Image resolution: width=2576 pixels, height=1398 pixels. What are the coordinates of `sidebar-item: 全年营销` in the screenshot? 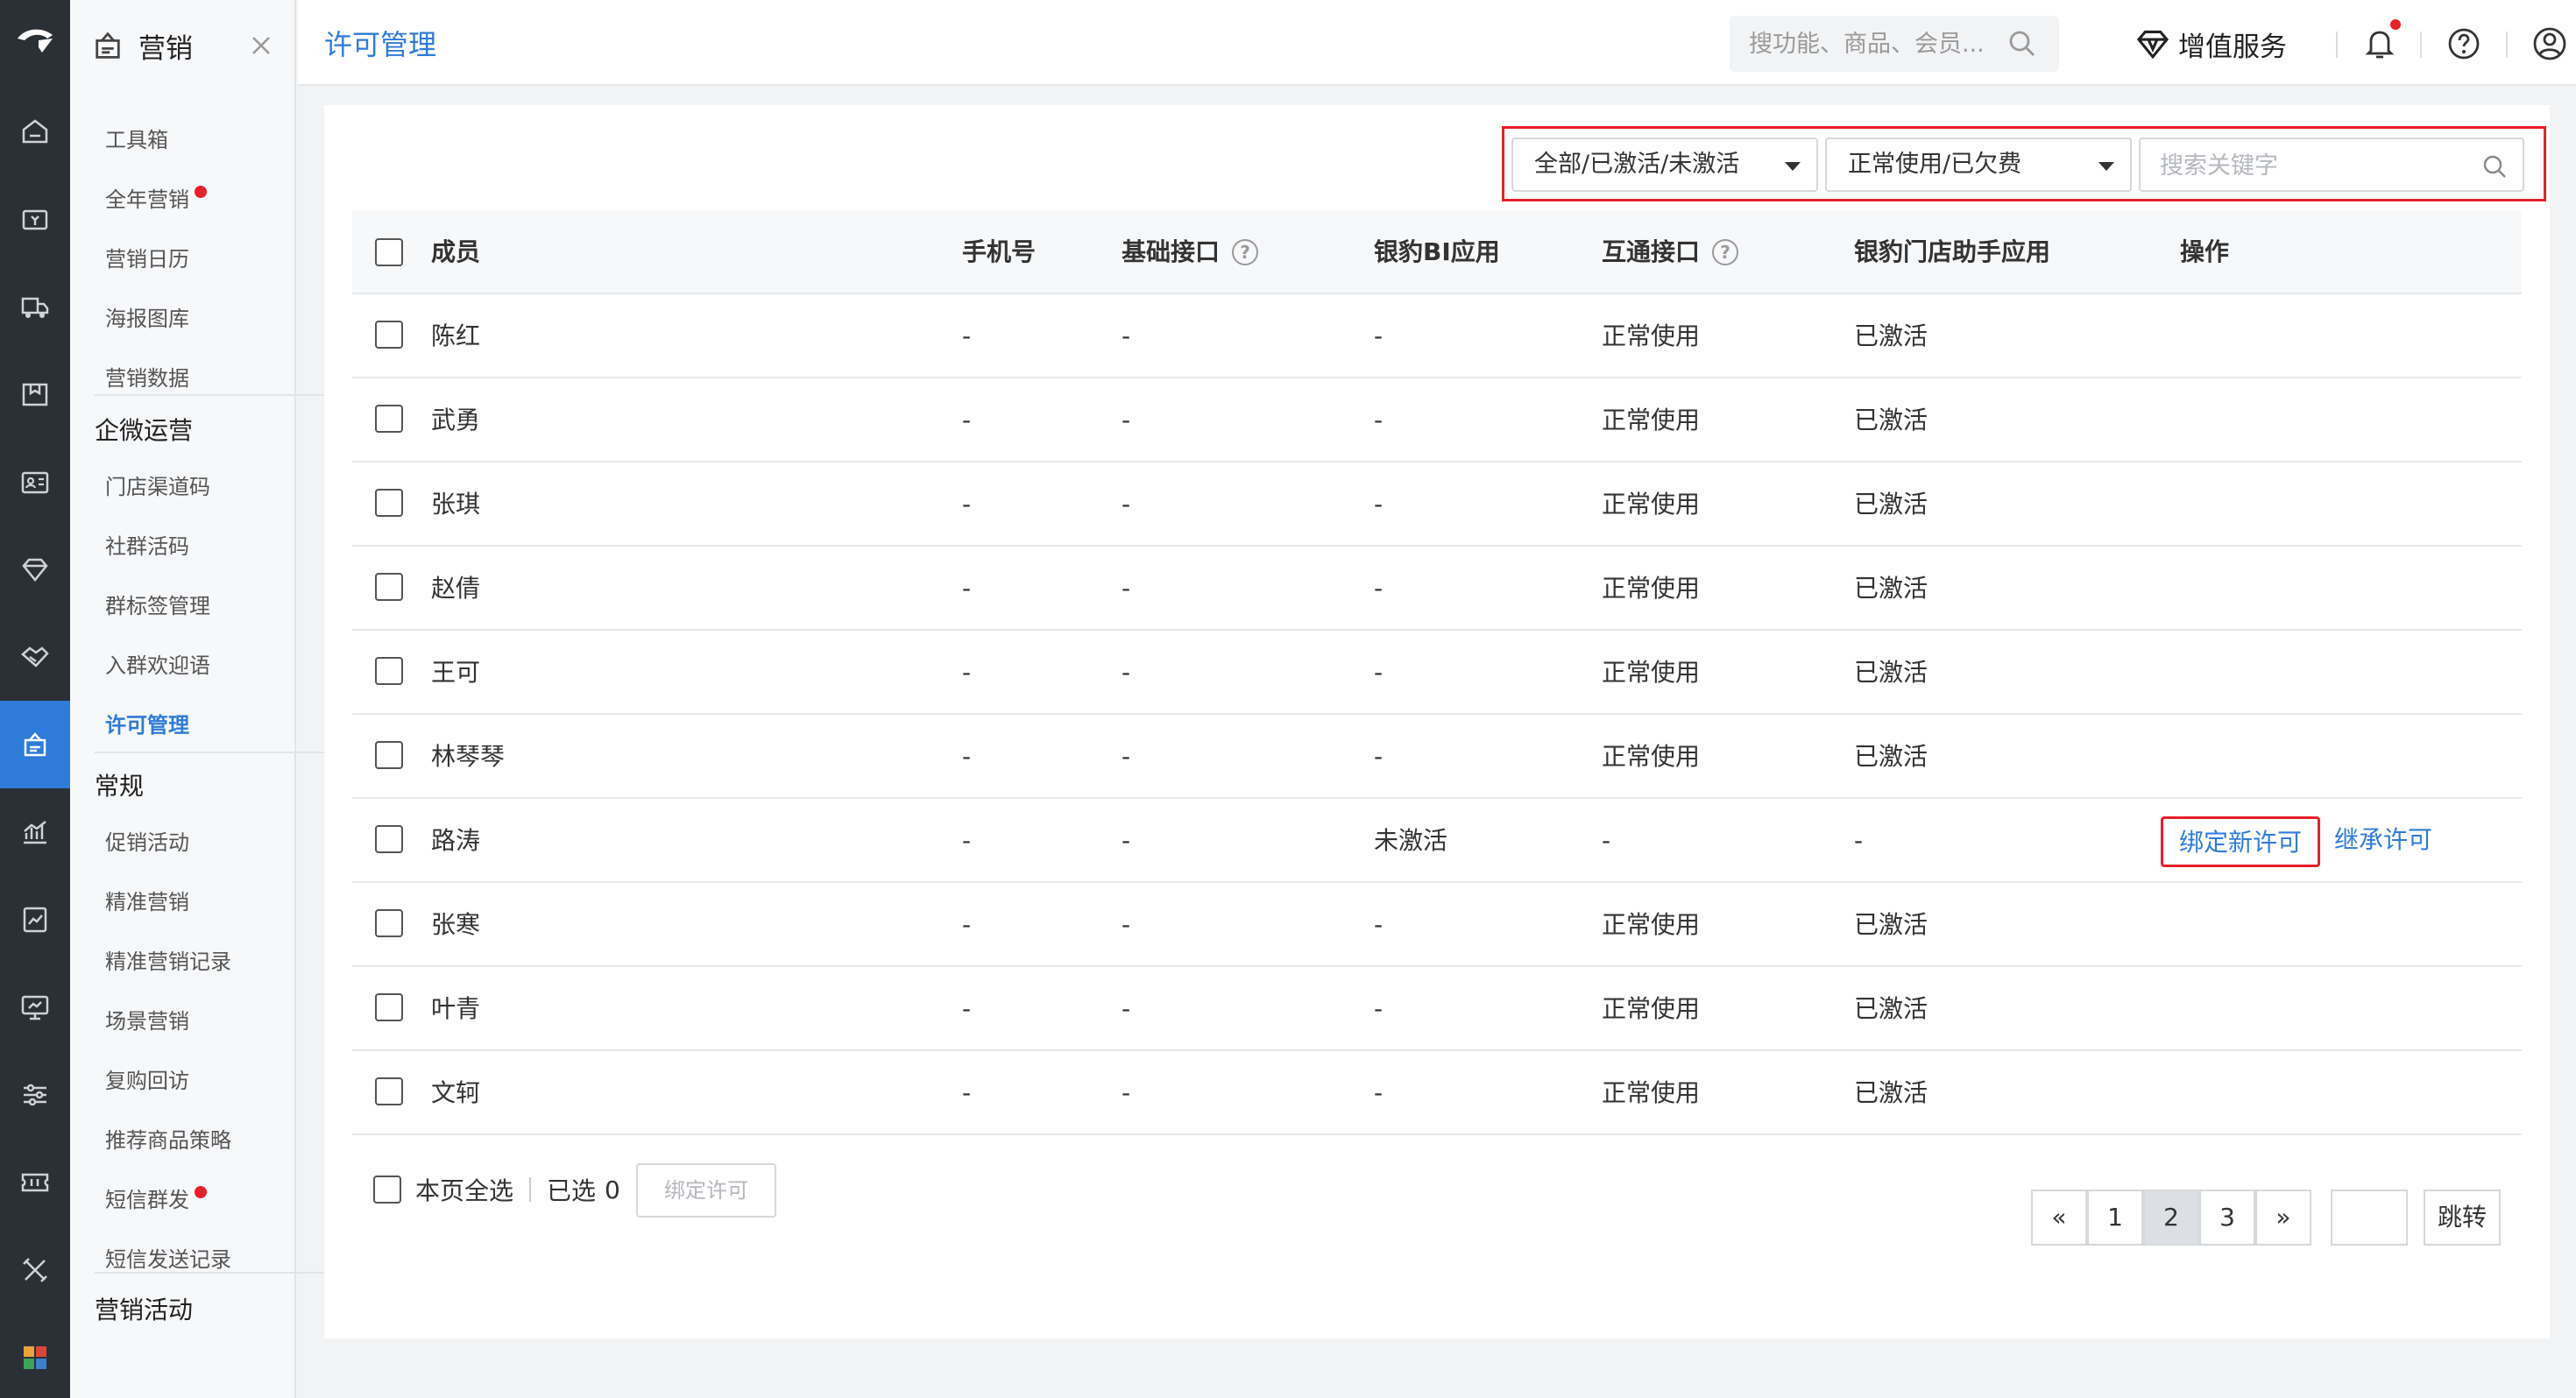 It's located at (156, 199).